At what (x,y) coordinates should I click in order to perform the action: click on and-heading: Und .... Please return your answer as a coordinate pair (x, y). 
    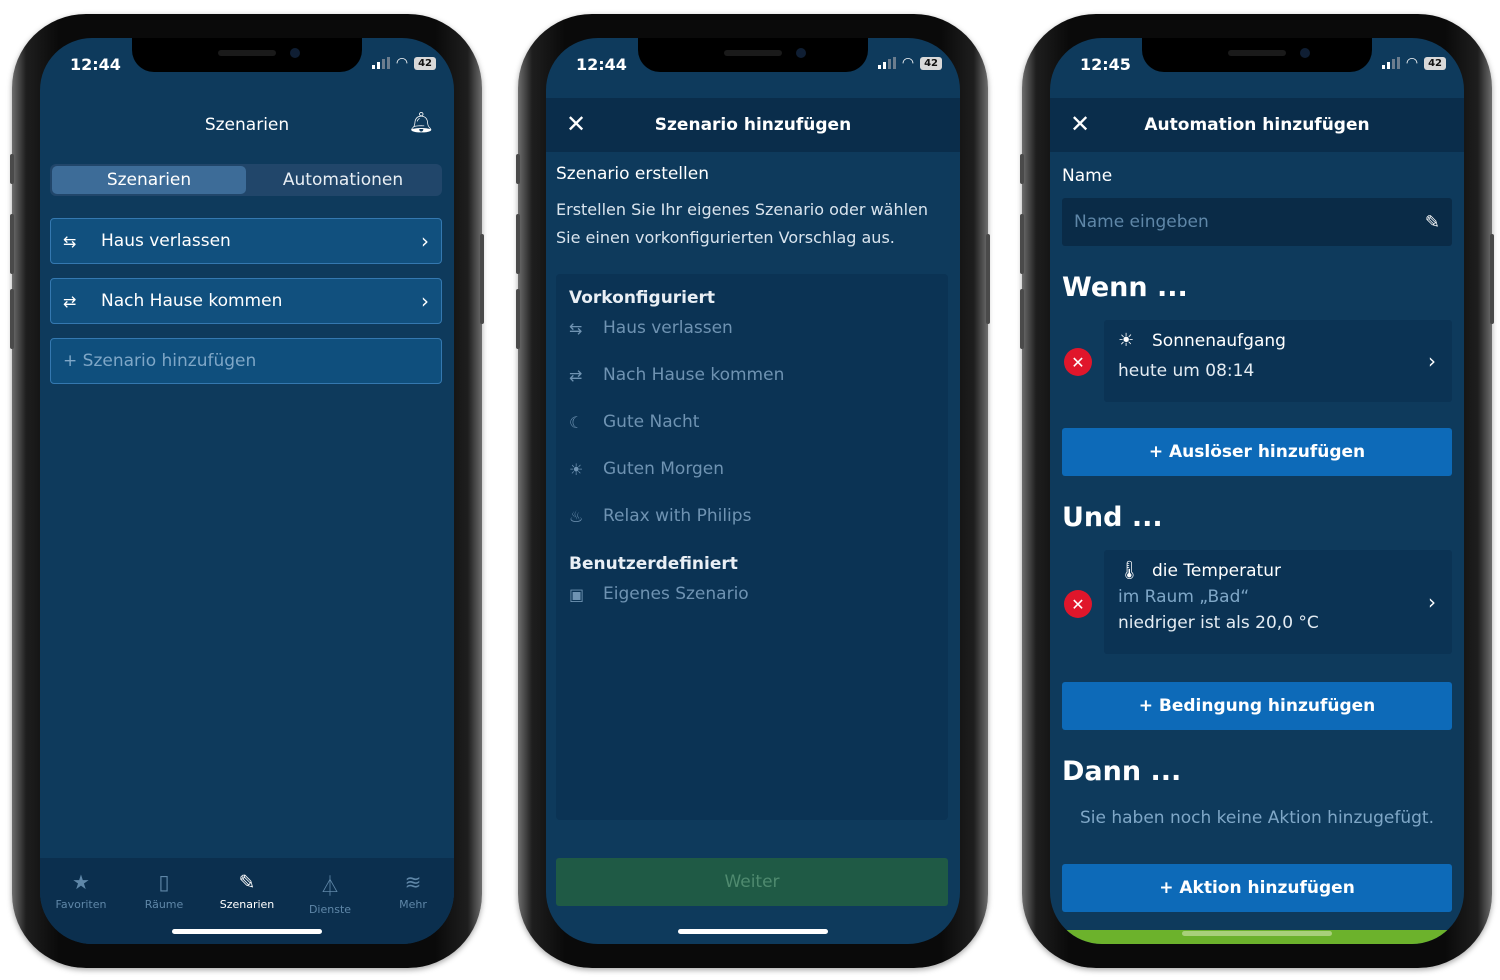
    Looking at the image, I should click on (1112, 517).